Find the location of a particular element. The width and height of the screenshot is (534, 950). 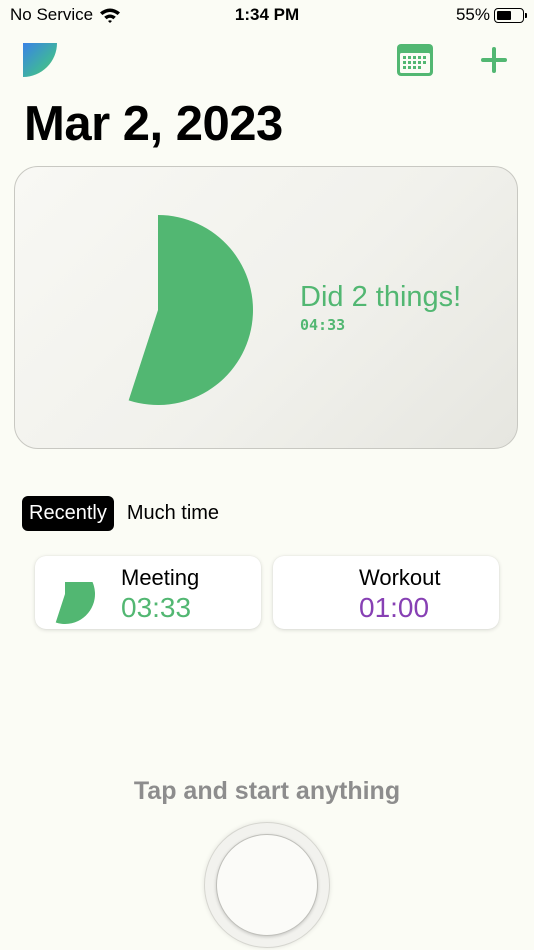

activity-card-workout: Workout 01:00 is located at coordinates (386, 592).